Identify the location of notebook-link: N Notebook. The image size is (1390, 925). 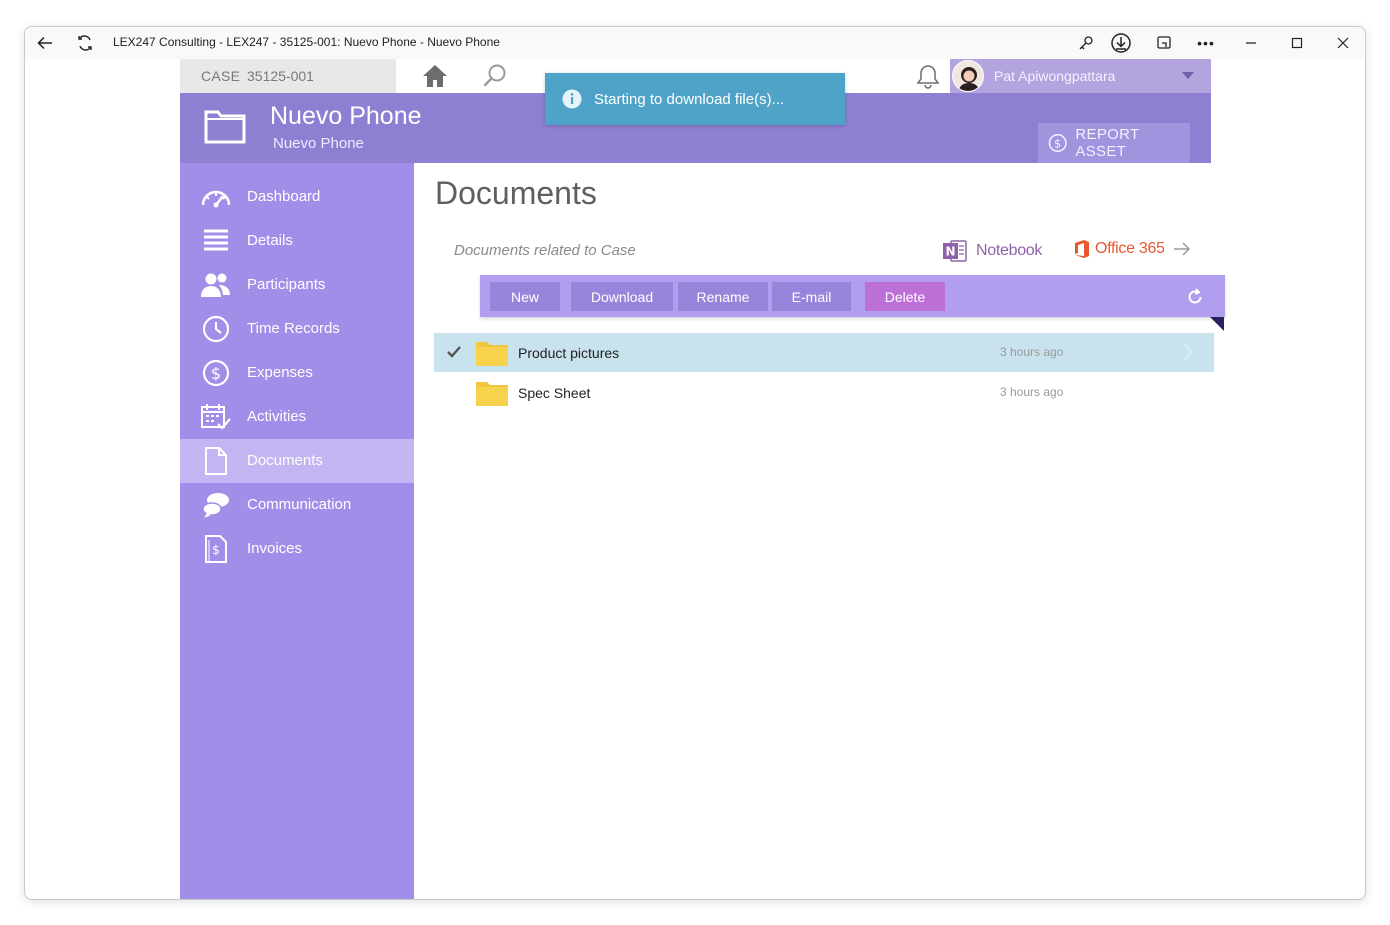
(992, 251).